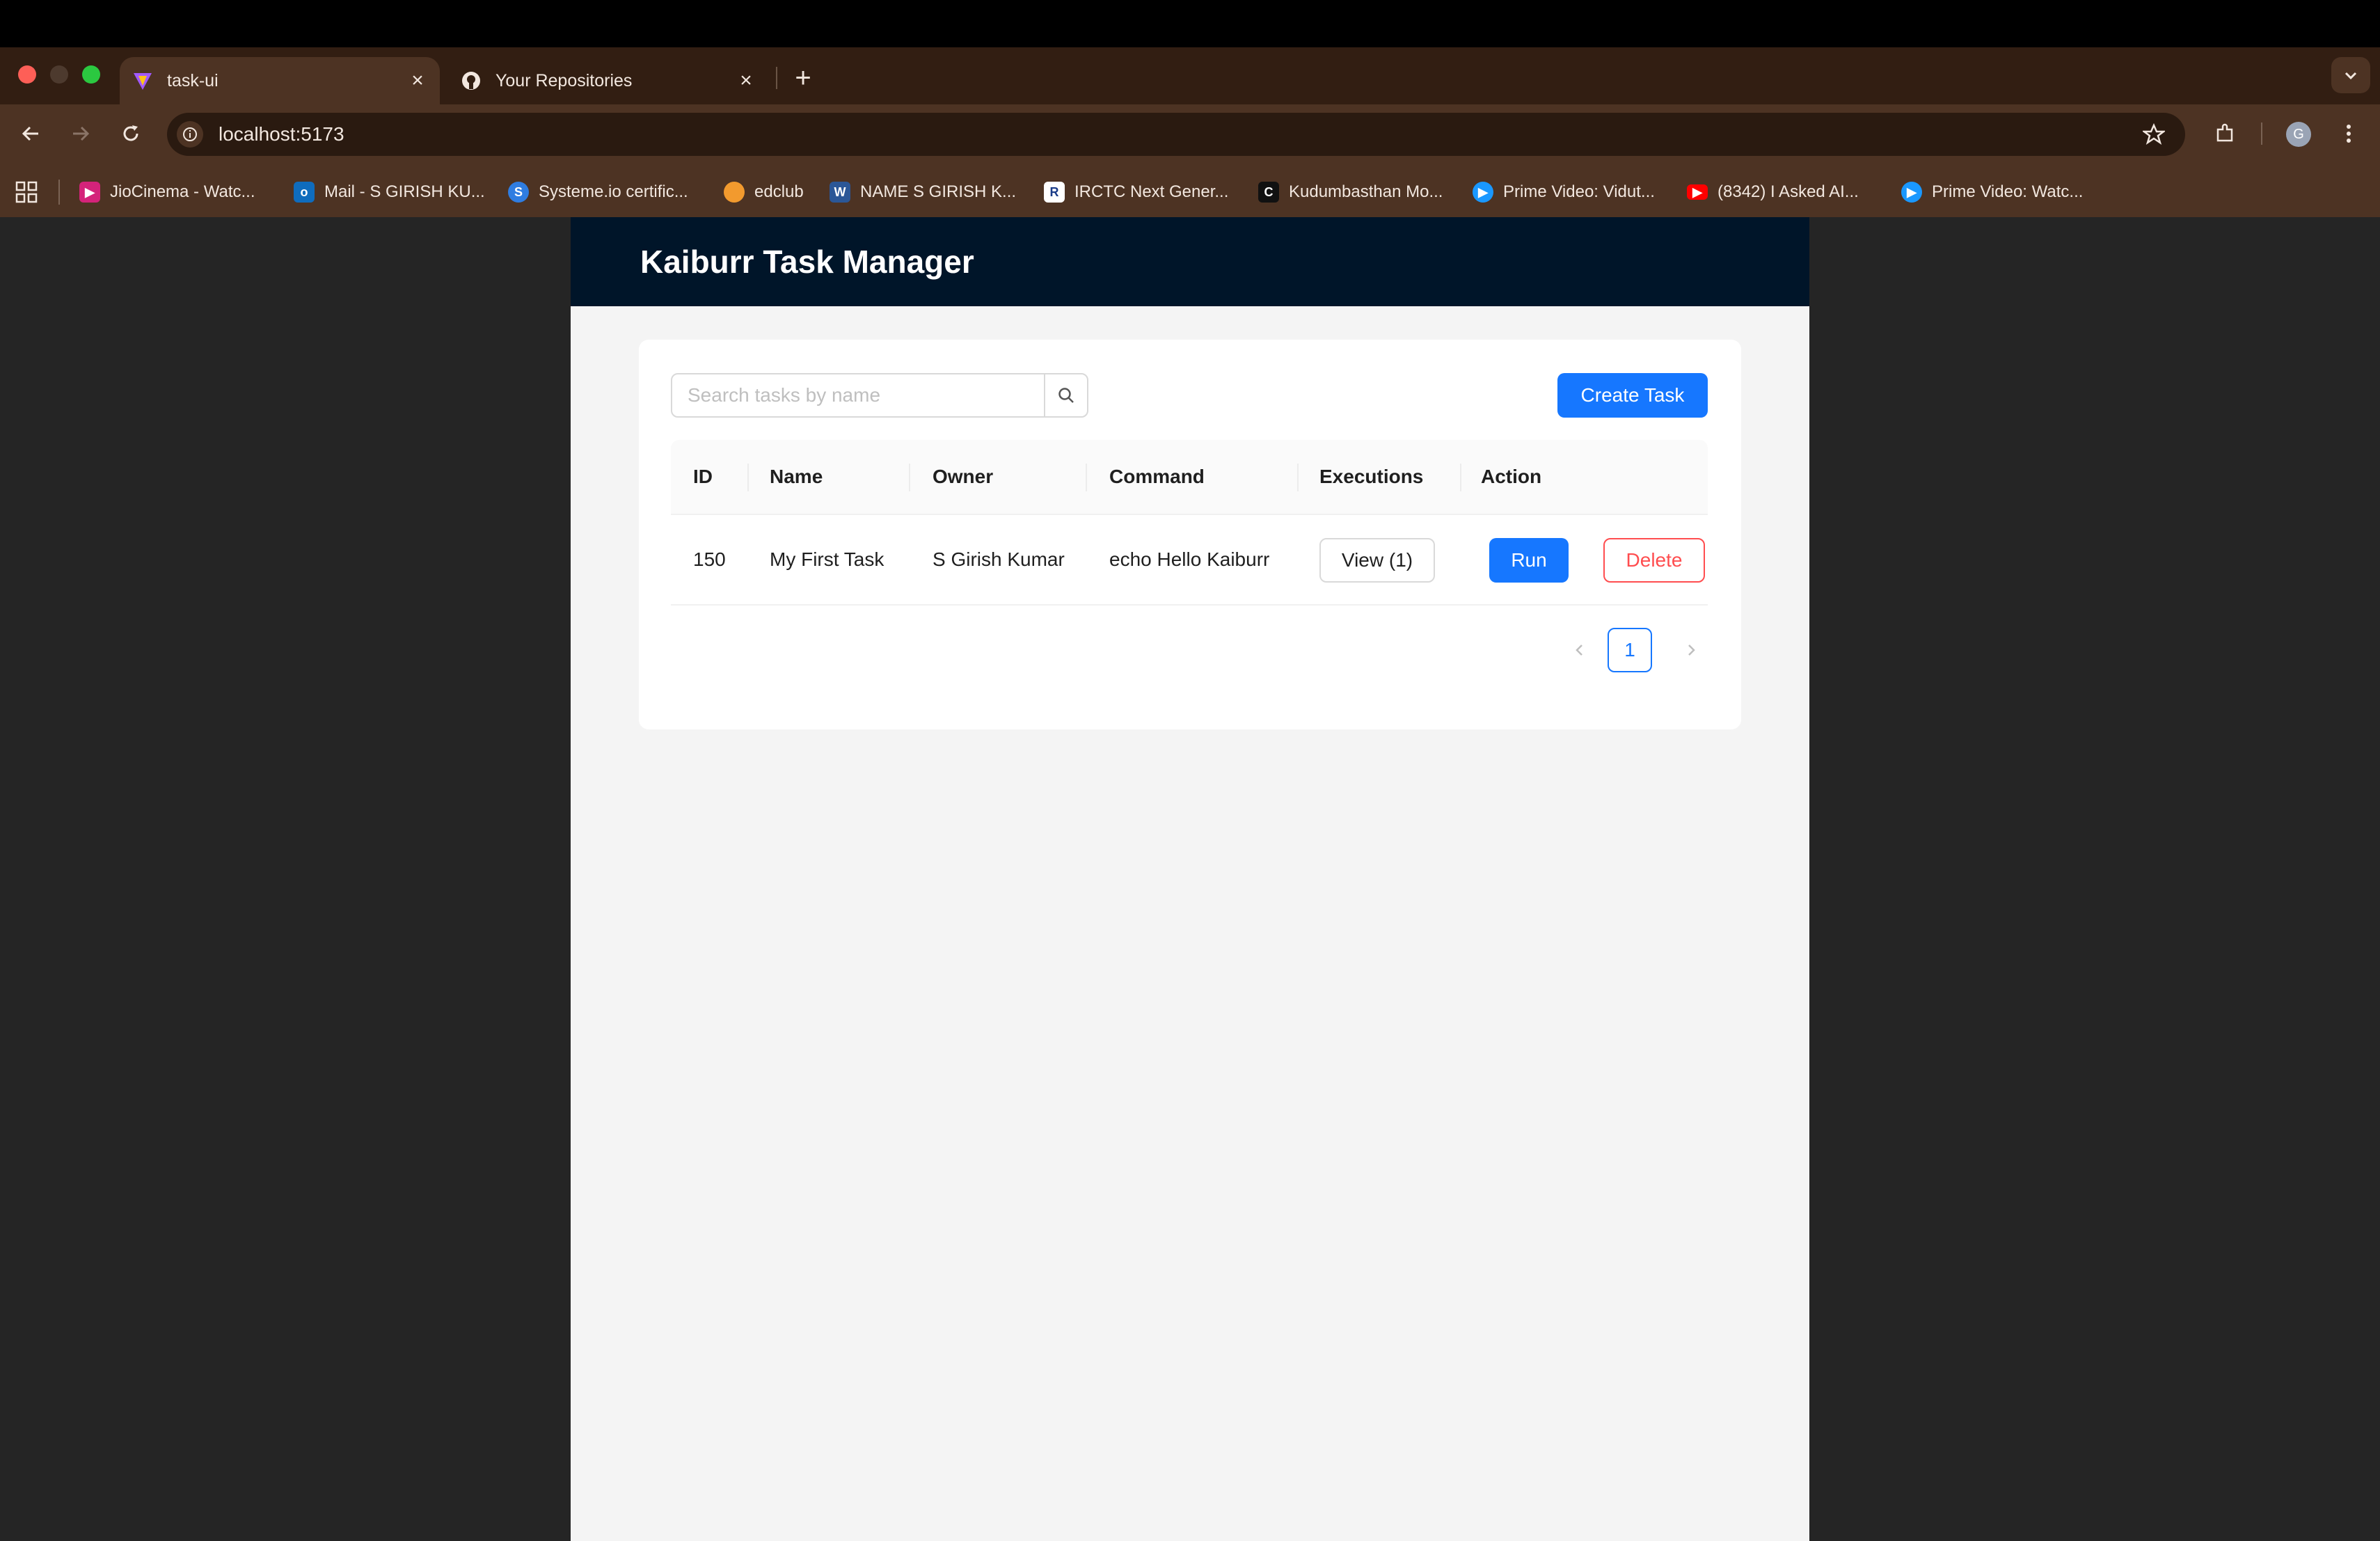 The image size is (2380, 1541). What do you see at coordinates (1529, 560) in the screenshot?
I see `run-button: Run` at bounding box center [1529, 560].